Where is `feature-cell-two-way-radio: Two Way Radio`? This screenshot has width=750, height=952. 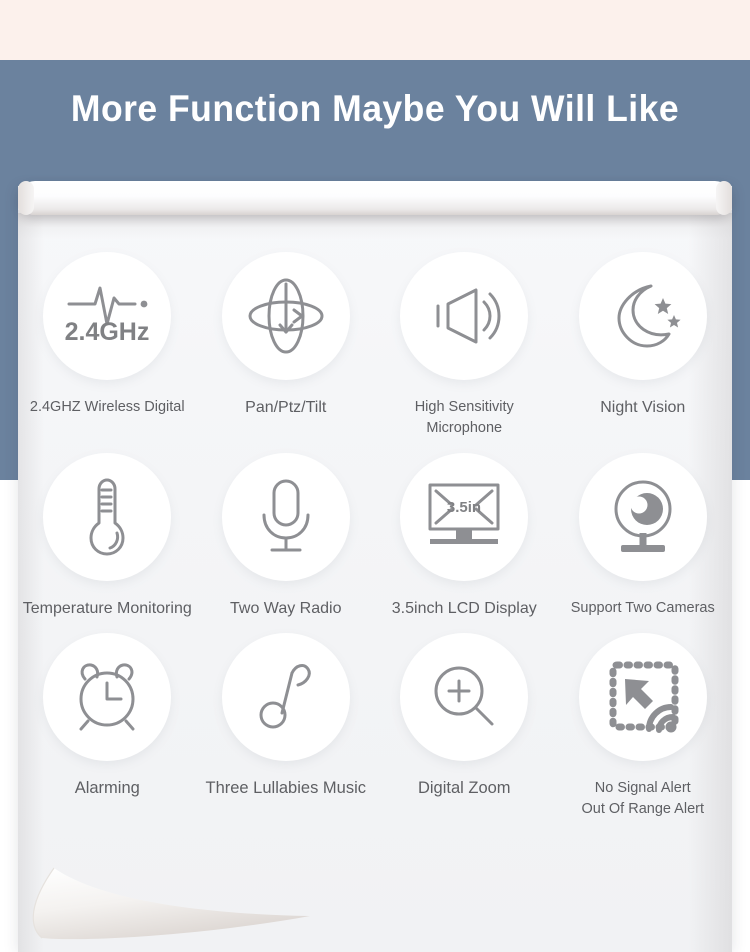
feature-cell-two-way-radio: Two Way Radio is located at coordinates (286, 529).